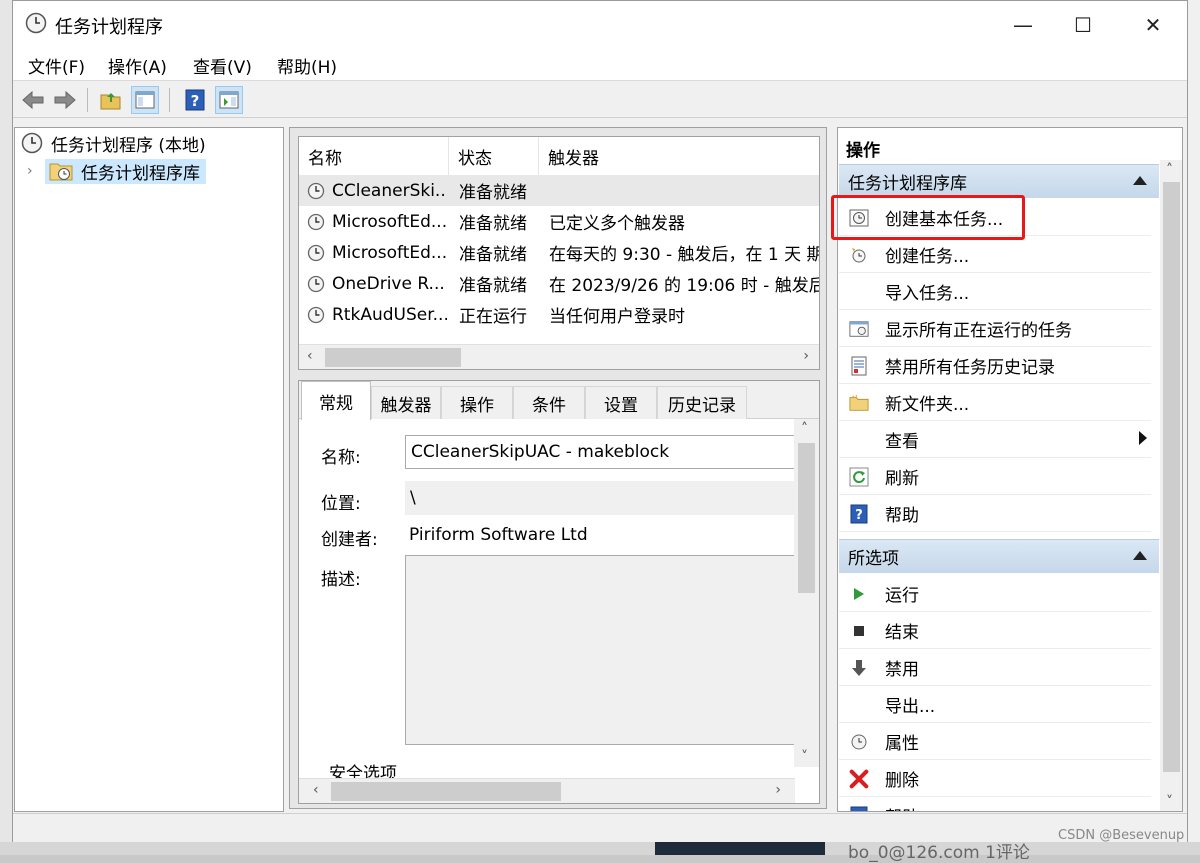  What do you see at coordinates (600, 650) in the screenshot?
I see `task-description-field` at bounding box center [600, 650].